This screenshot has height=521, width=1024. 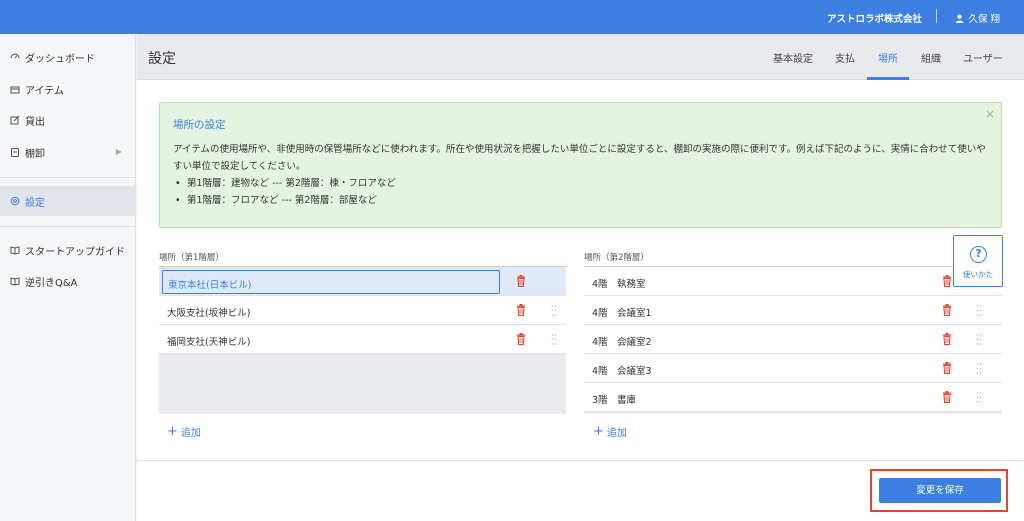 I want to click on list-item: 福岡支社(天神ビル), so click(x=362, y=339).